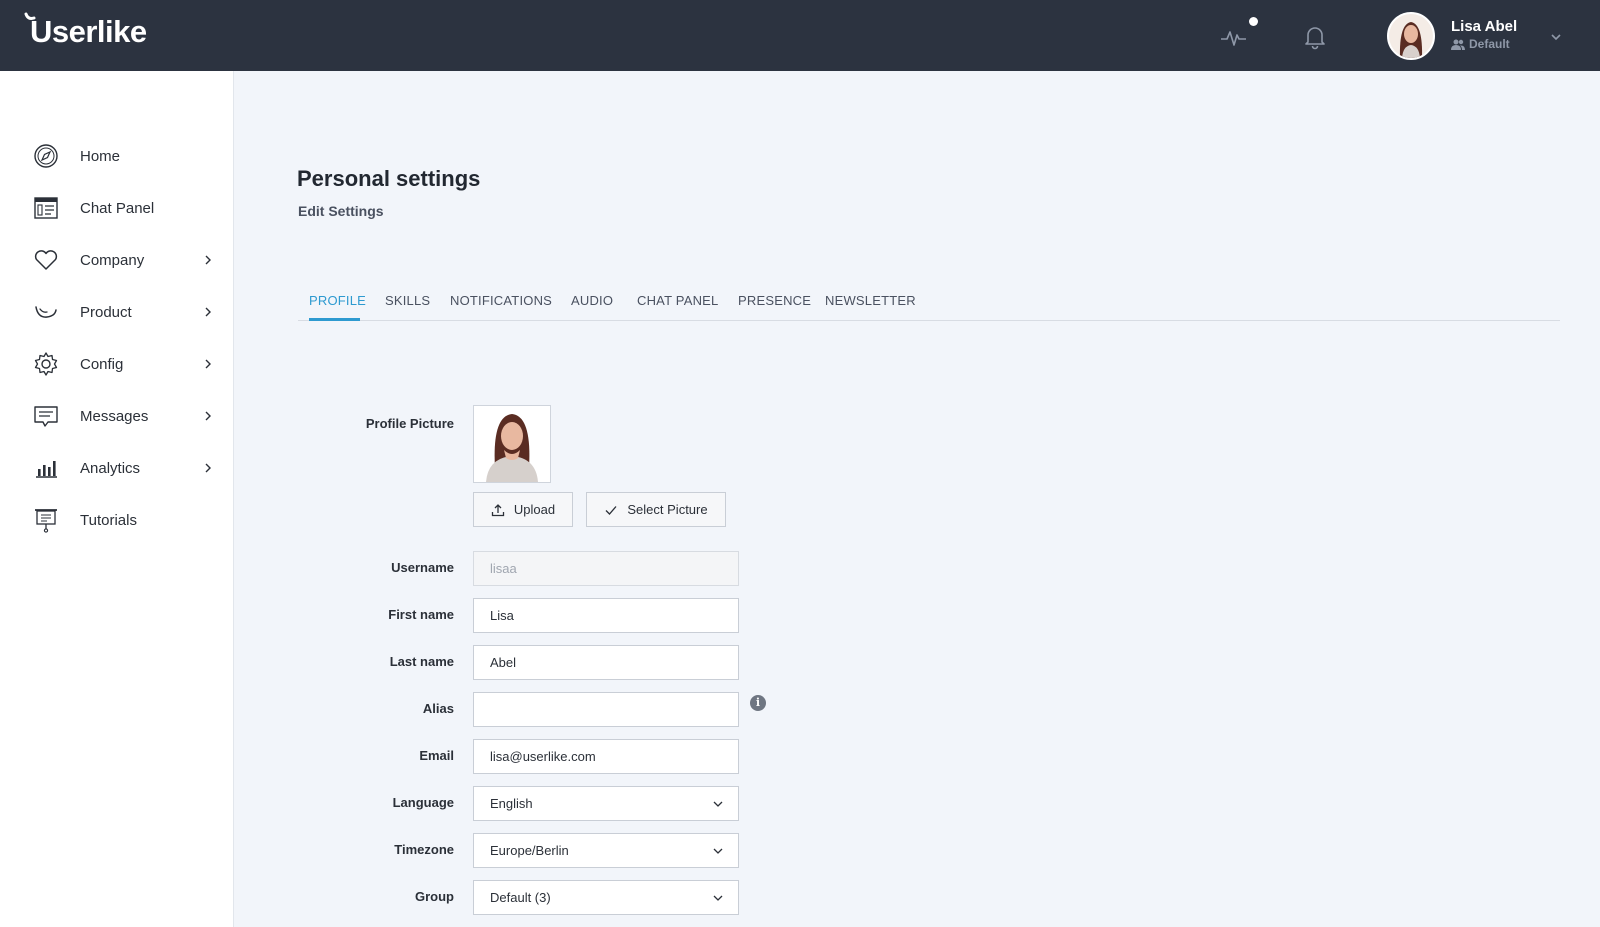 The width and height of the screenshot is (1600, 927). What do you see at coordinates (46, 416) in the screenshot?
I see `message-icon` at bounding box center [46, 416].